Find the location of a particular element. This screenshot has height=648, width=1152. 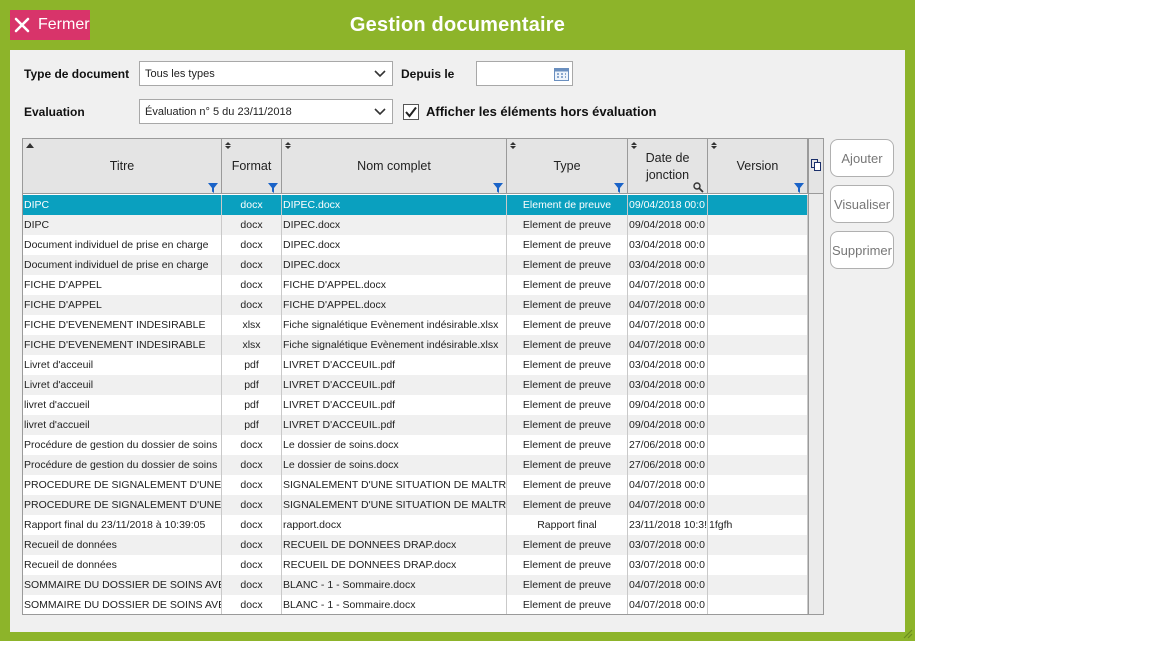

add-button: Ajouter is located at coordinates (862, 158).